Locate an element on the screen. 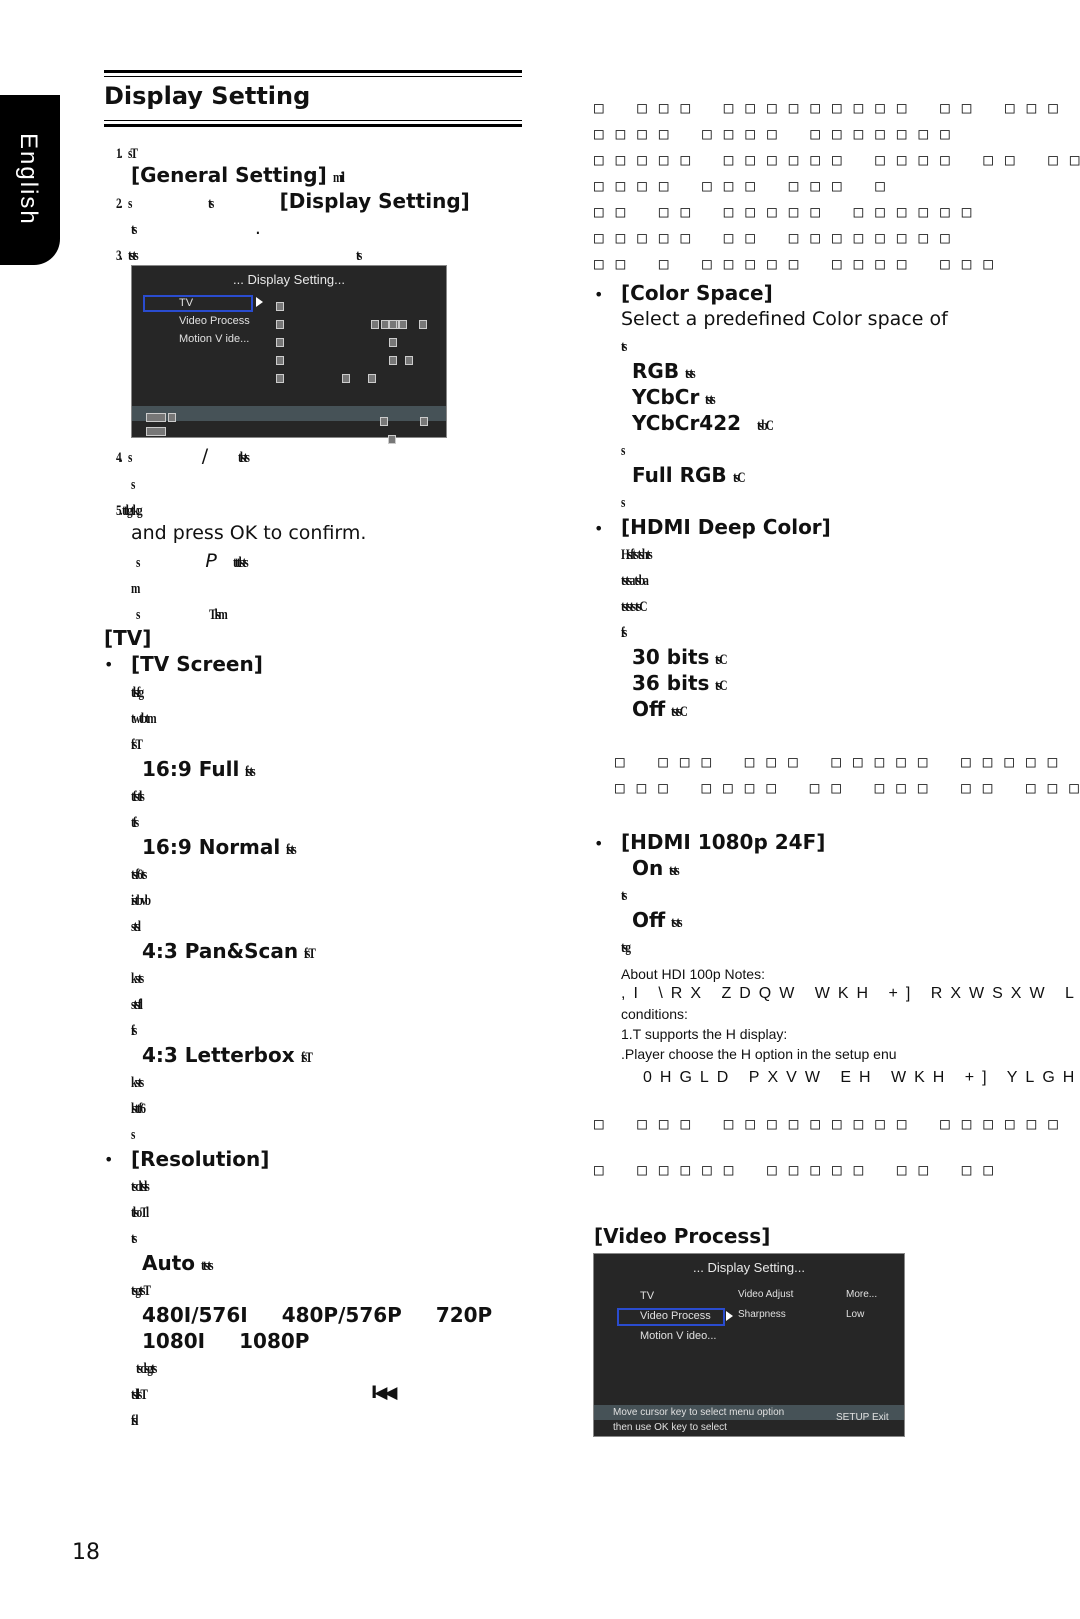 Image resolution: width=1080 pixels, height=1619 pixels. resolution-desc: tlsoTl is located at coordinates (140, 1213).